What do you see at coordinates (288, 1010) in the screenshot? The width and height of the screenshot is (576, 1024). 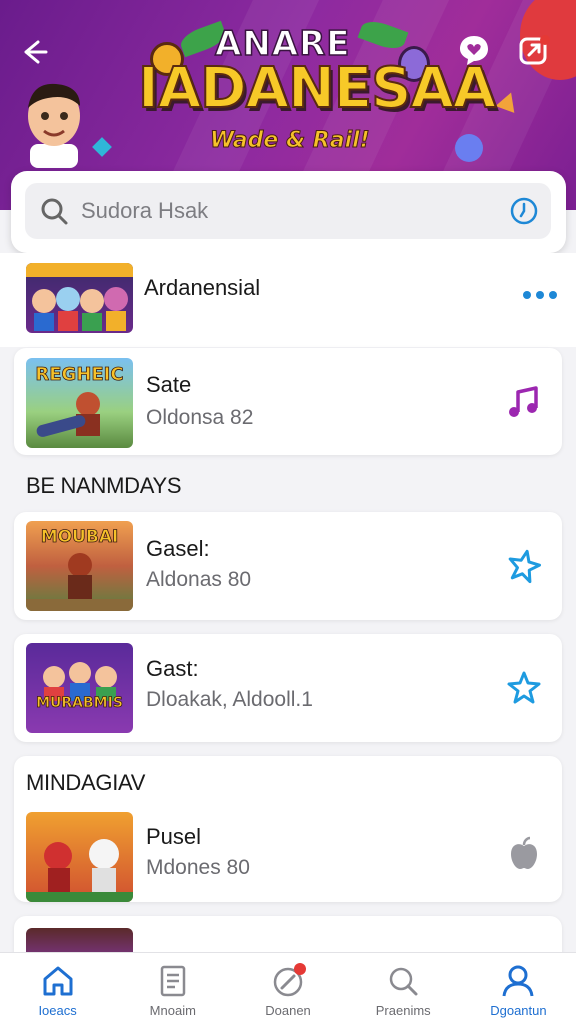 I see `nav-label: Doanen` at bounding box center [288, 1010].